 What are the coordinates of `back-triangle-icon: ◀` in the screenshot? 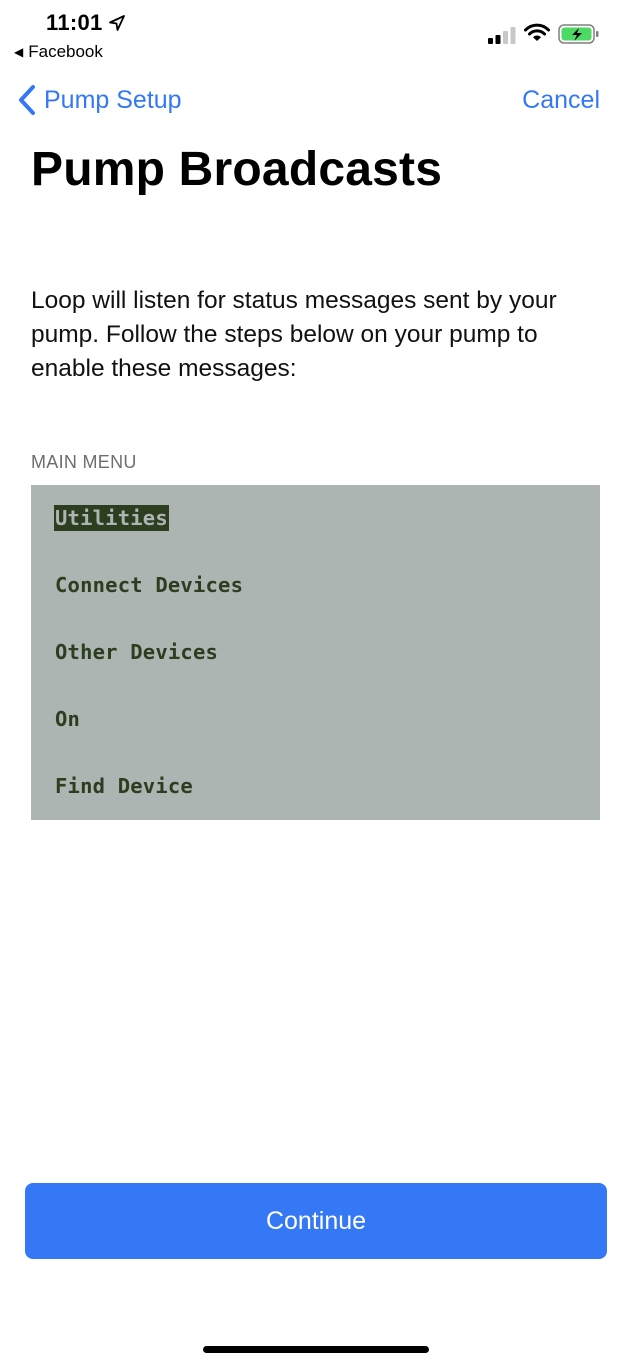 It's located at (19, 52).